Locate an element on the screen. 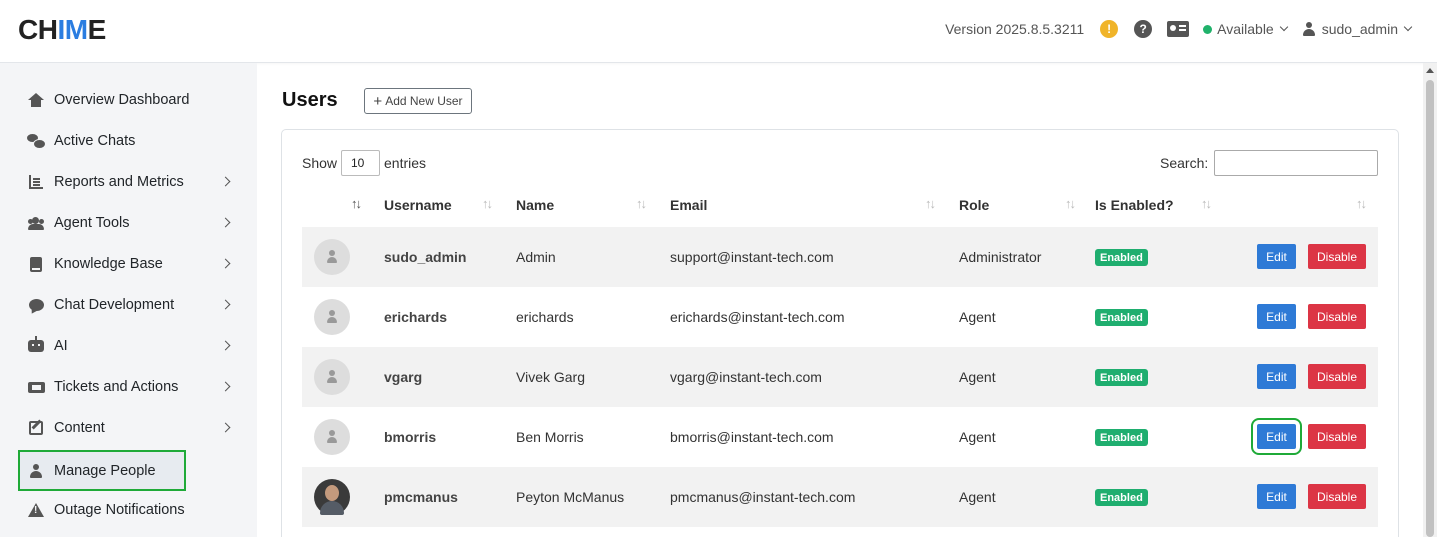  sidebar-item-reports-and-metrics: Reports and Metrics is located at coordinates (130, 182).